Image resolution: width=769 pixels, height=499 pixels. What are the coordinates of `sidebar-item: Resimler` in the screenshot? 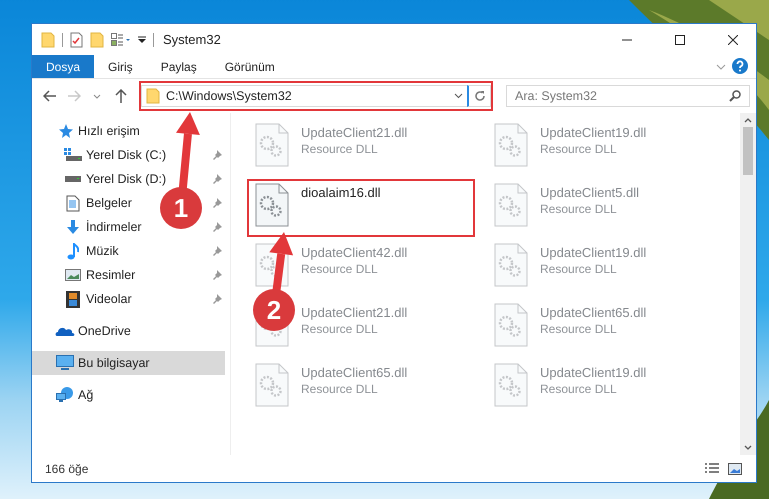 It's located at (128, 275).